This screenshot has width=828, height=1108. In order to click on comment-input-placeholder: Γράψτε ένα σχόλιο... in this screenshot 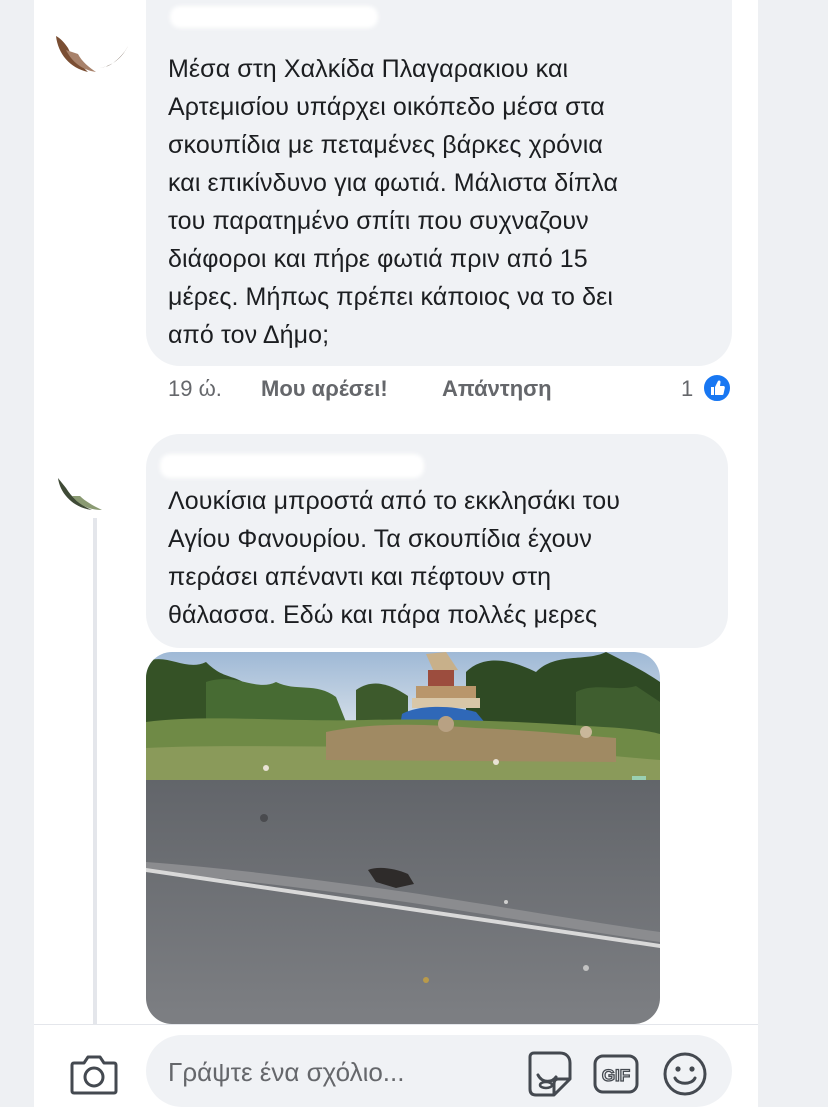, I will do `click(286, 1072)`.